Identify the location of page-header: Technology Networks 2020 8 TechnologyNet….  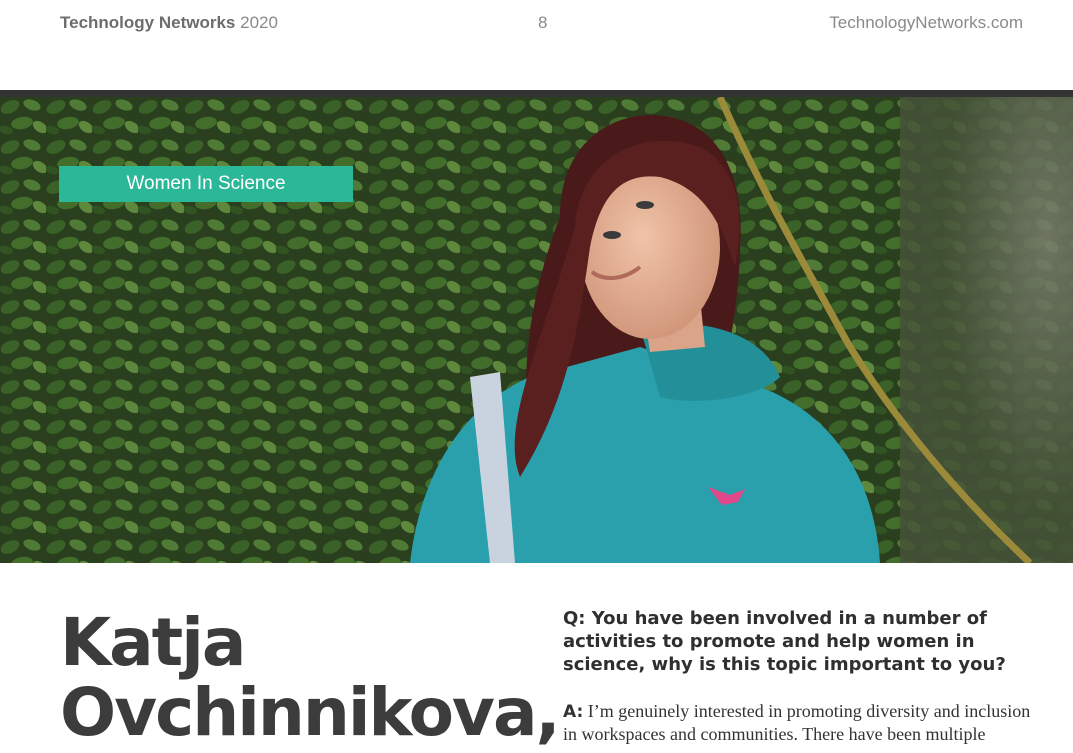
(536, 45).